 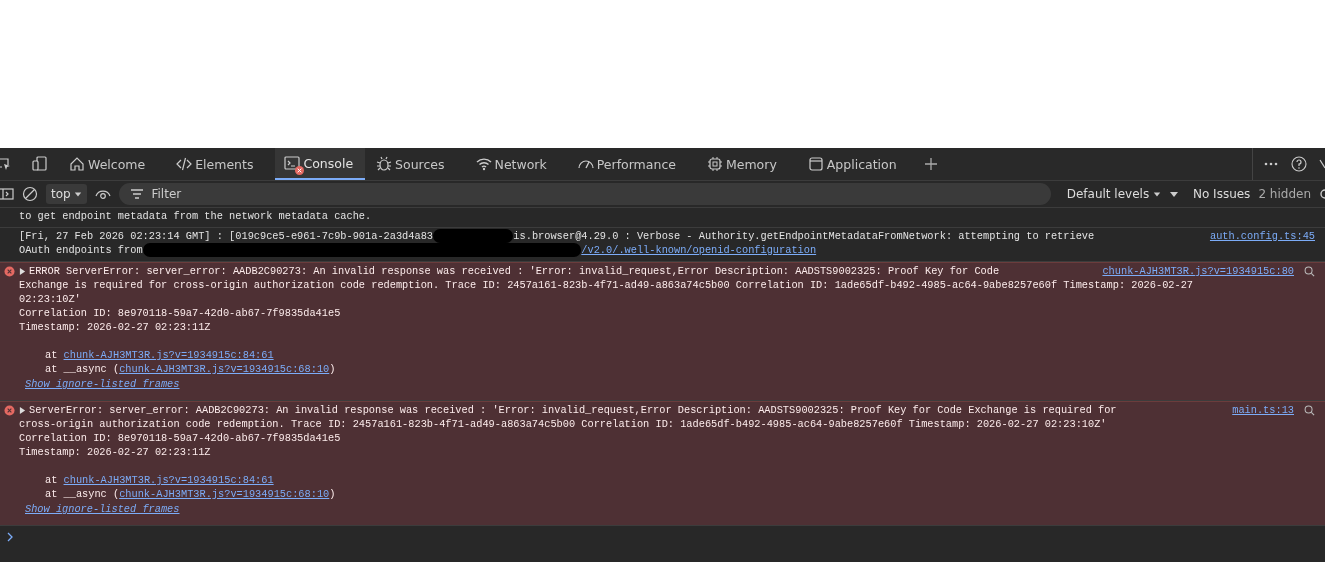 I want to click on tab: Performance, so click(x=628, y=164).